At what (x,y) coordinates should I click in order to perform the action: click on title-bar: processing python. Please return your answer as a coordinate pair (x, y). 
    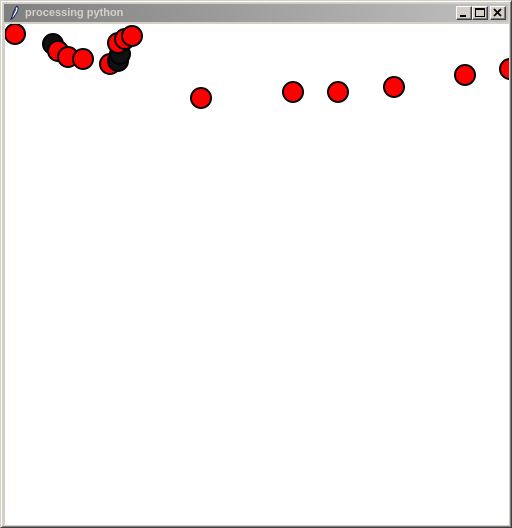
    Looking at the image, I should click on (256, 13).